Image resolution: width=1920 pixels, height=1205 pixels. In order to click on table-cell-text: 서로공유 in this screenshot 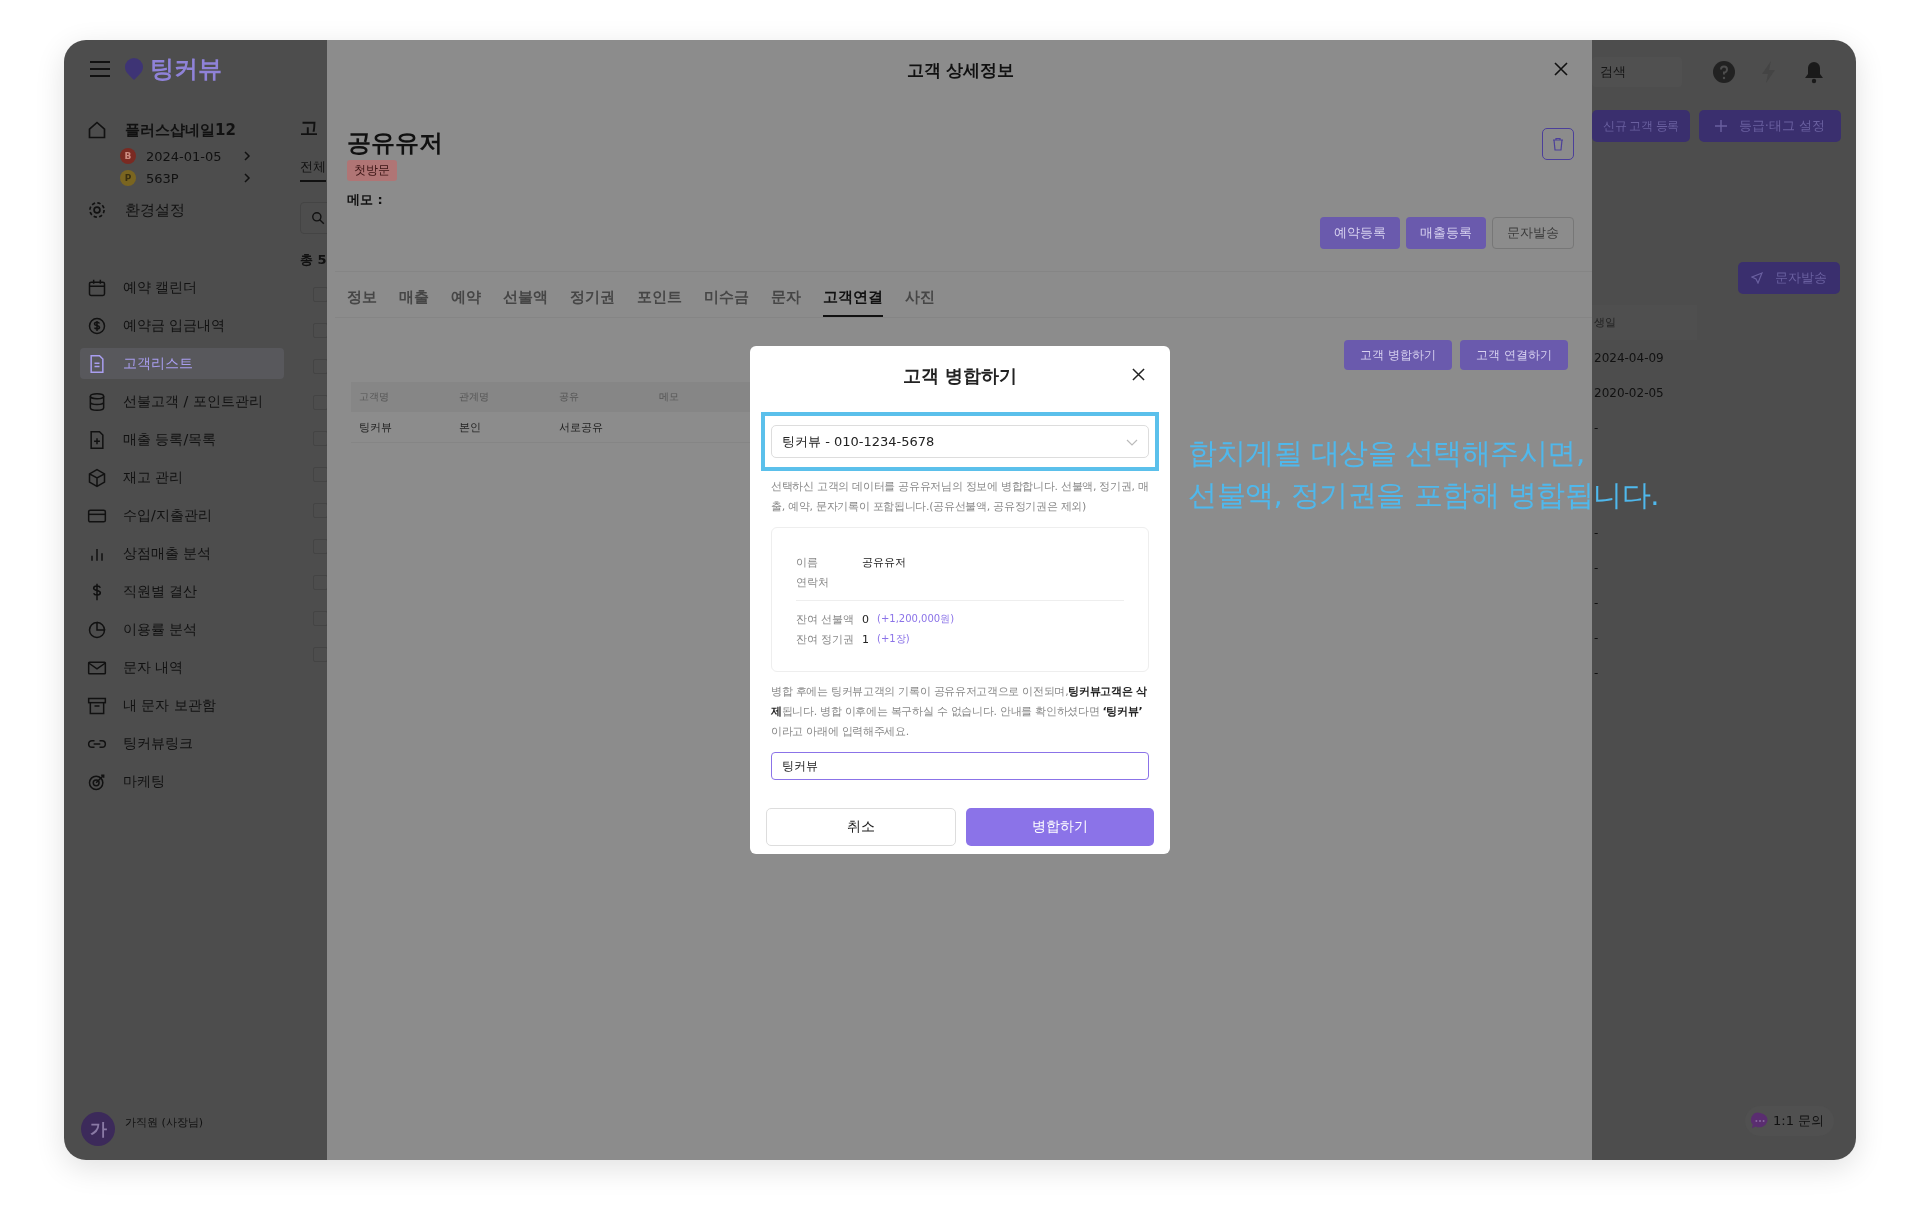, I will do `click(581, 427)`.